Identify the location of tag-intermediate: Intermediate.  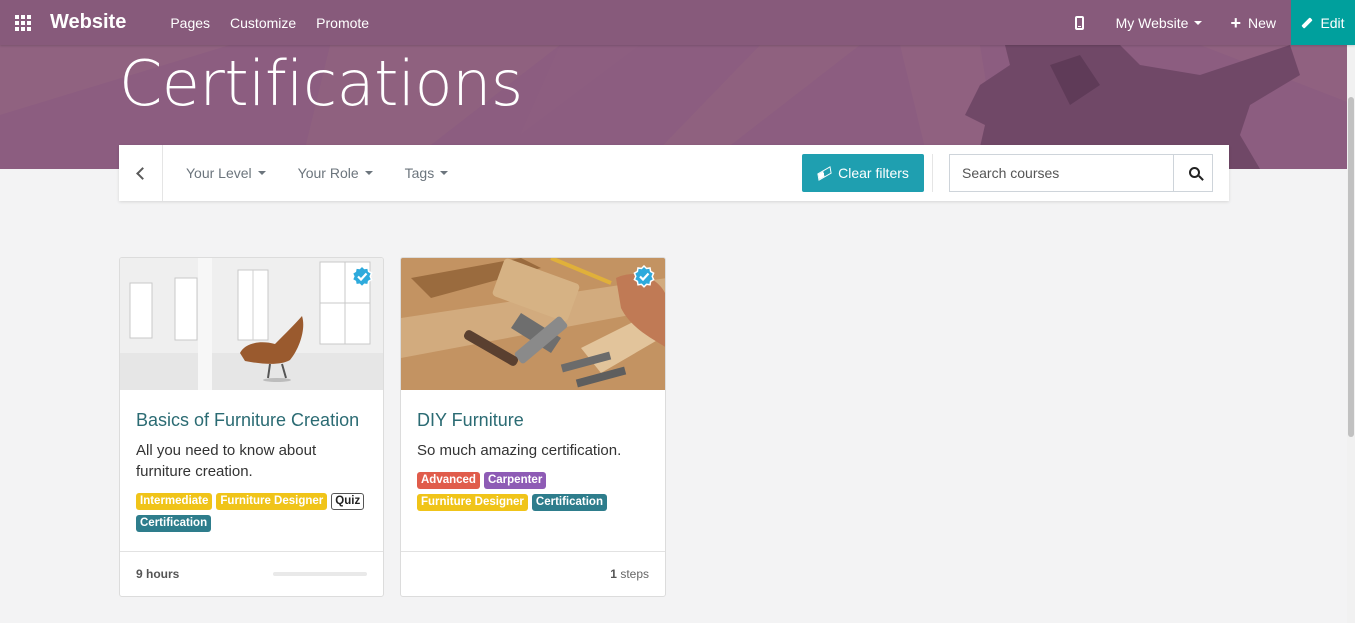
(174, 501).